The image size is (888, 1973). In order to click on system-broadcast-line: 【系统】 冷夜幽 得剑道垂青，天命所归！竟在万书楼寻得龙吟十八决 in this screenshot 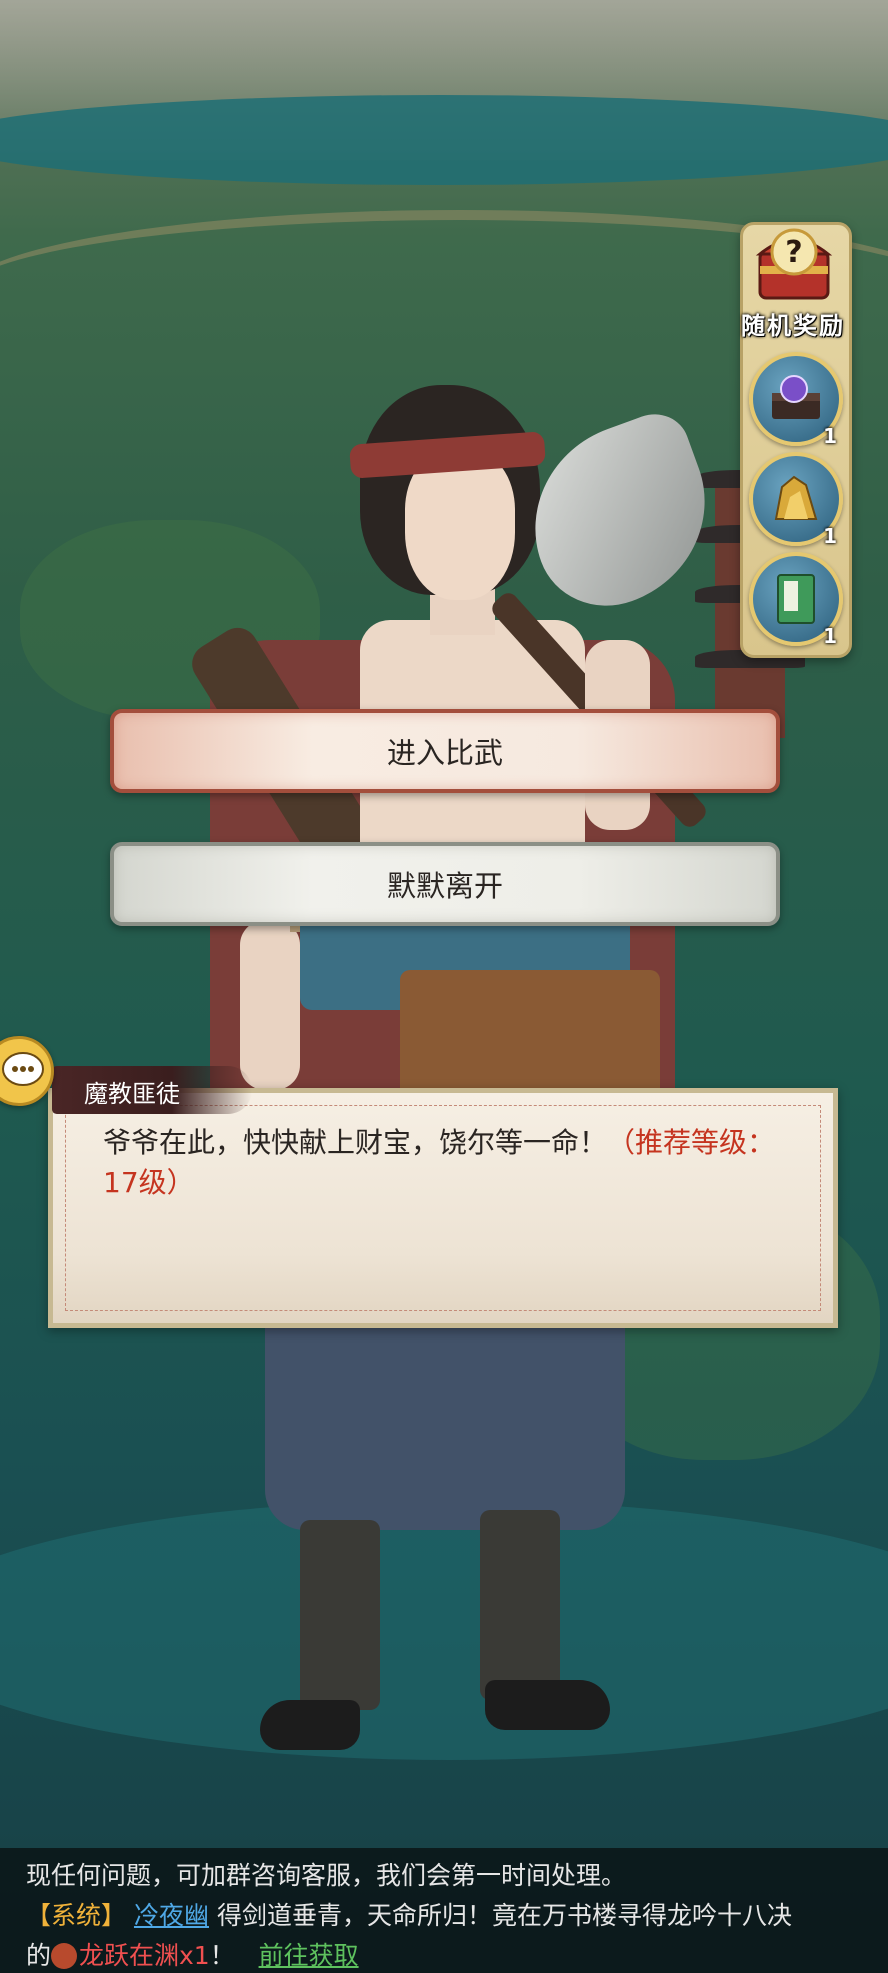, I will do `click(409, 1914)`.